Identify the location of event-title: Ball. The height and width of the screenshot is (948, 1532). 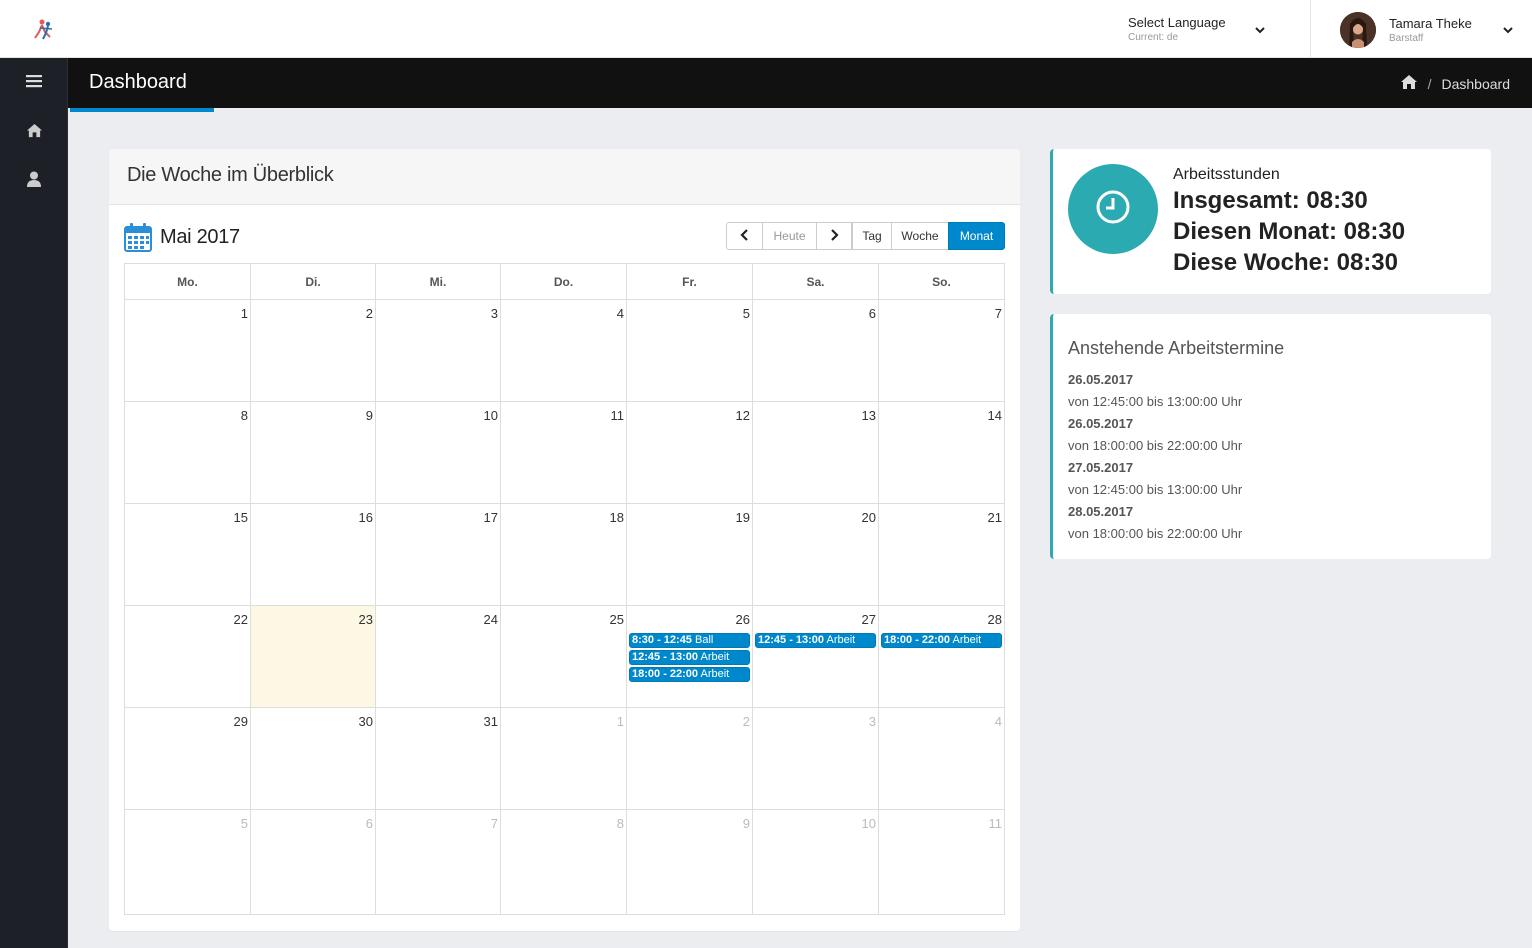
(704, 640).